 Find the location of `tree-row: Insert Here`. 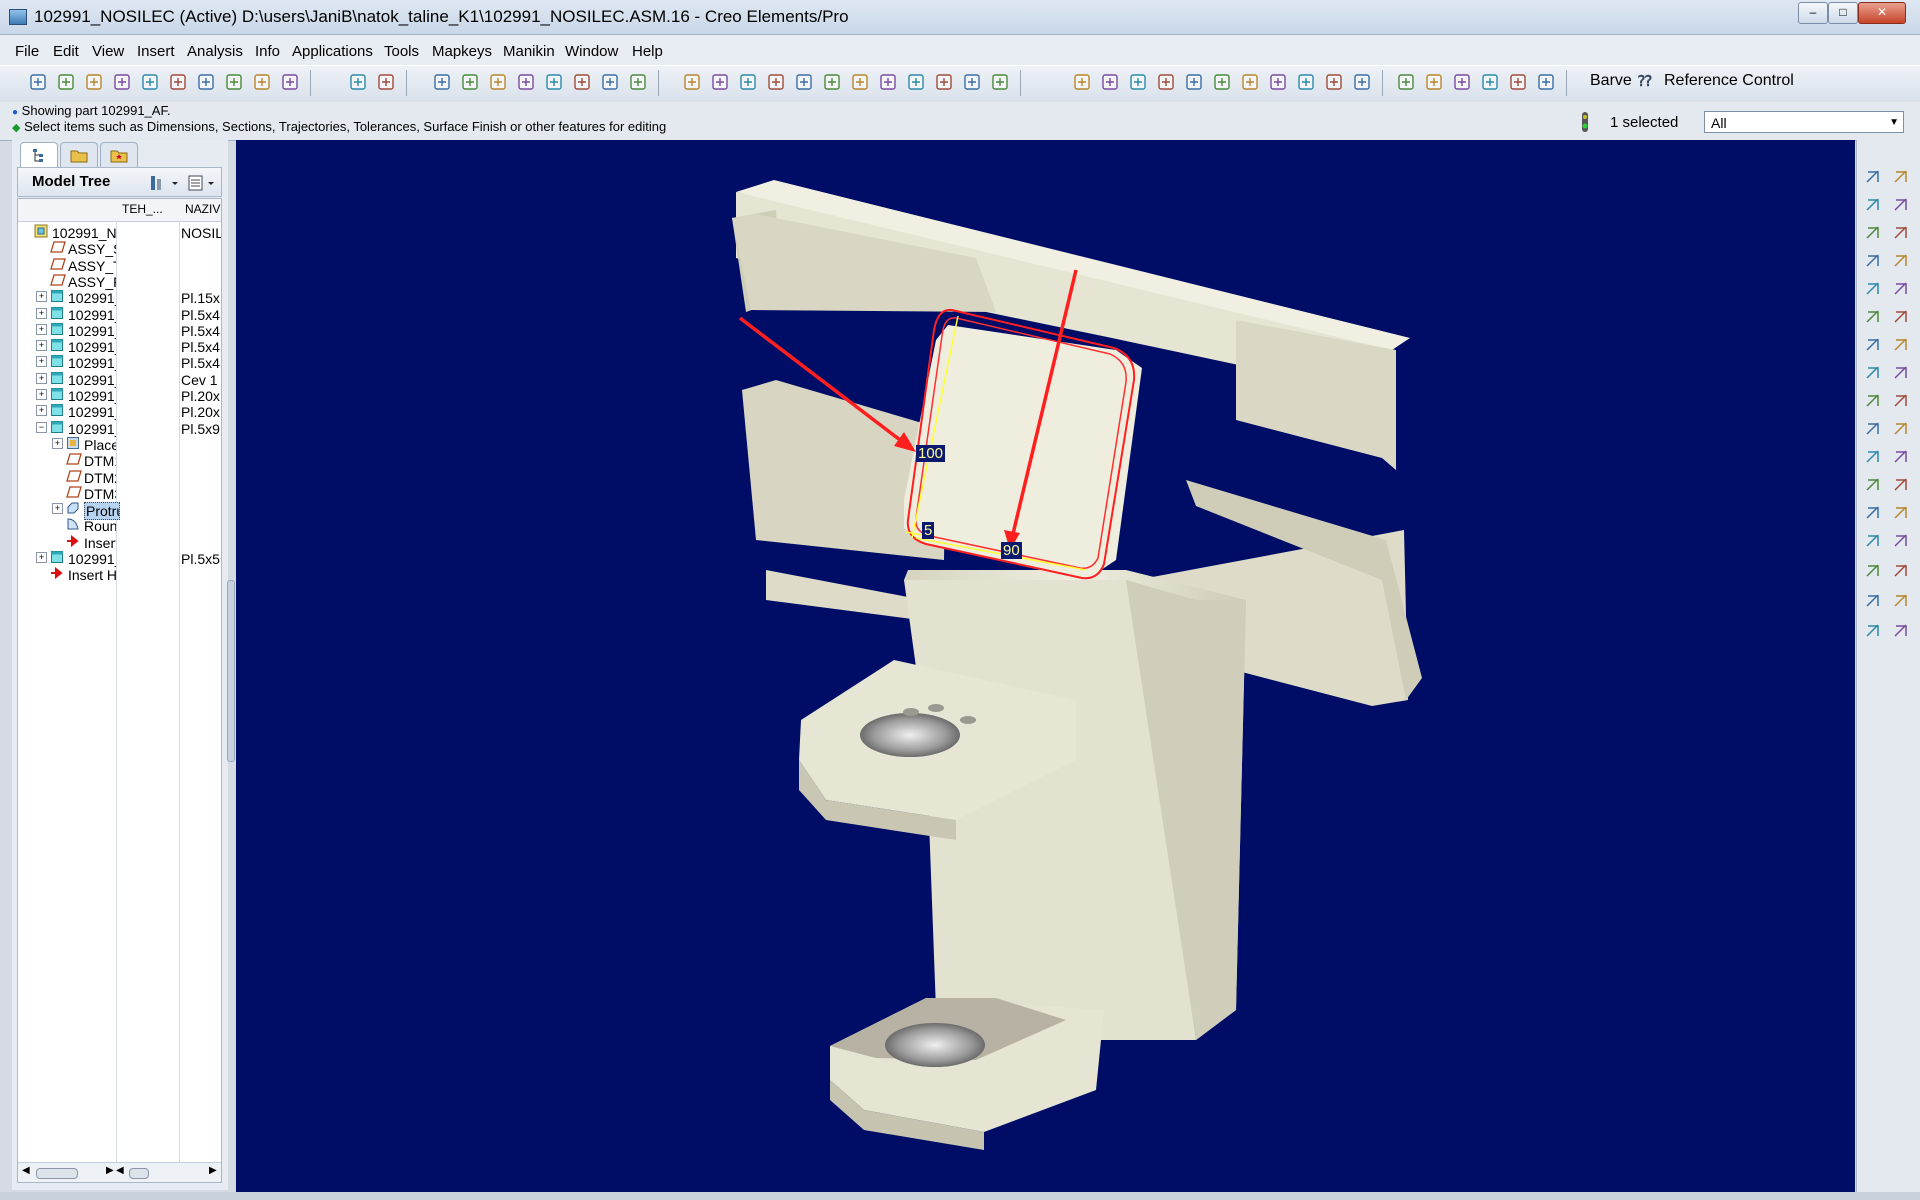

tree-row: Insert Here is located at coordinates (119, 575).